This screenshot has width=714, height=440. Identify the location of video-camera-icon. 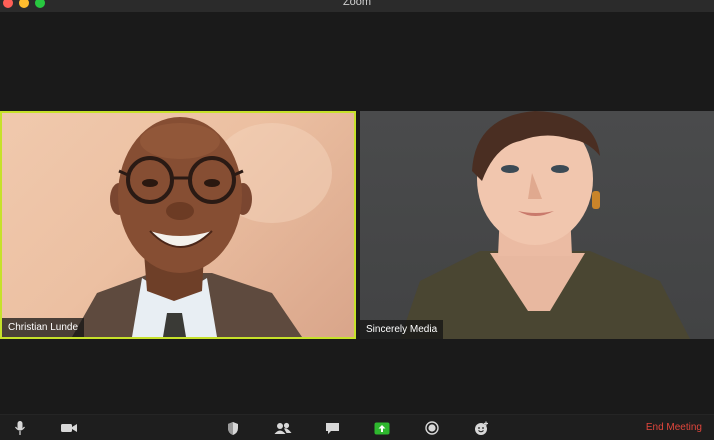
(69, 428).